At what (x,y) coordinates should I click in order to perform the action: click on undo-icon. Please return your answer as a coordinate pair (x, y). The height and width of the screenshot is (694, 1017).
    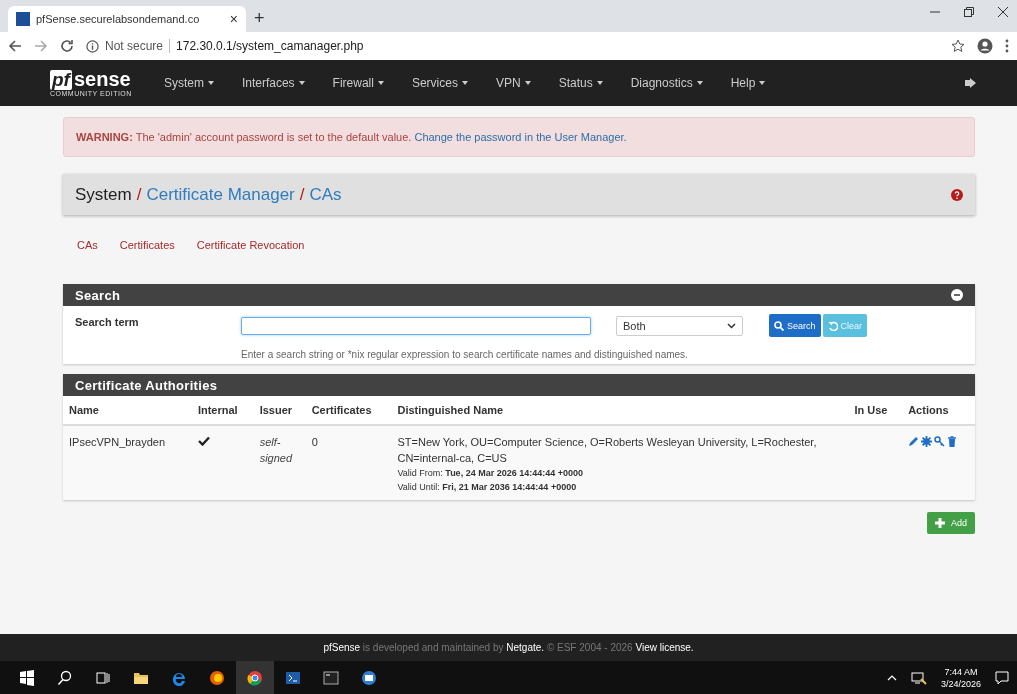
    Looking at the image, I should click on (832, 325).